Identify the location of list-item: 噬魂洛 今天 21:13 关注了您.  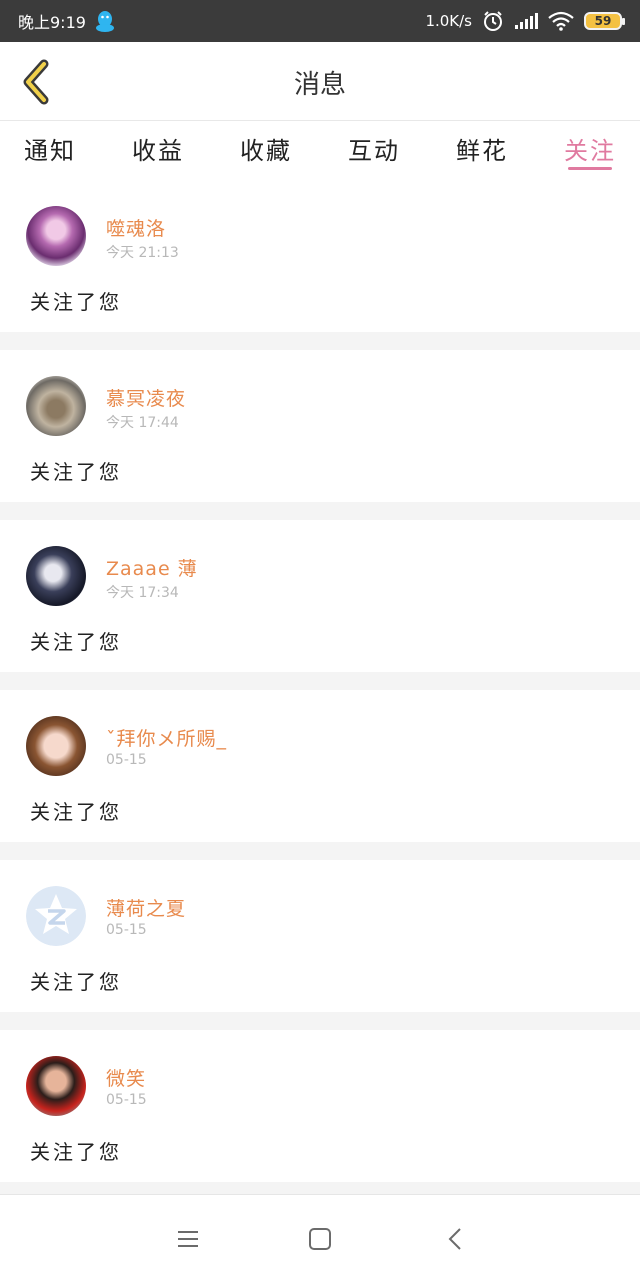
(320, 256).